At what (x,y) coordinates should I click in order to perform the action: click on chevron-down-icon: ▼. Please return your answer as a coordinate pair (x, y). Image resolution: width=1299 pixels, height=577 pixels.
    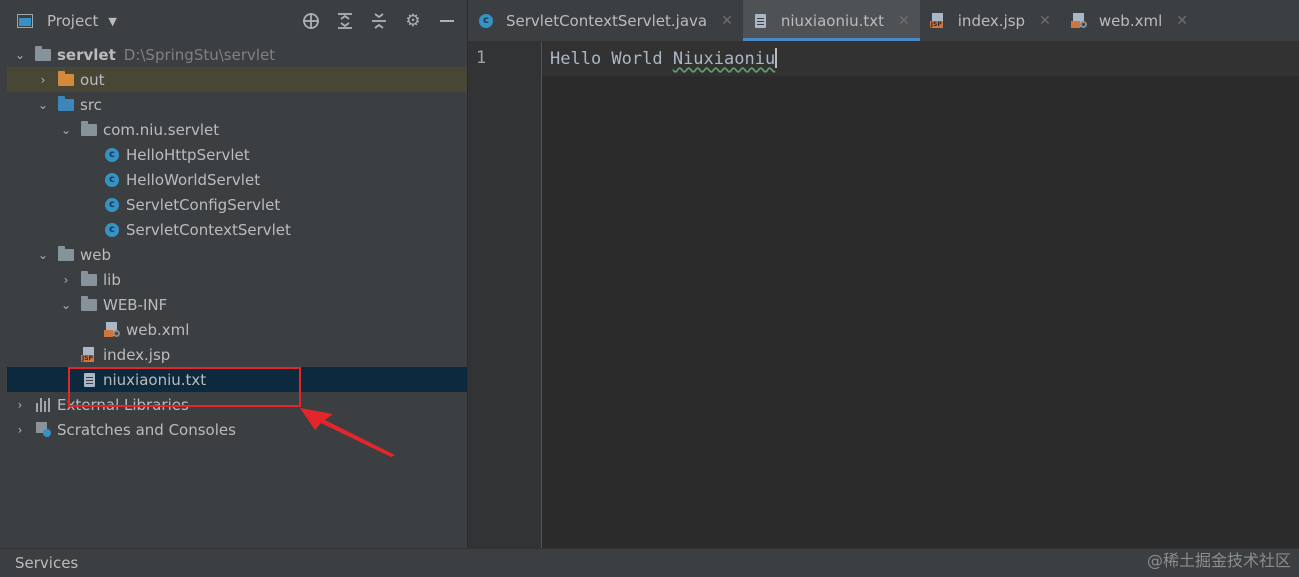
    Looking at the image, I should click on (112, 21).